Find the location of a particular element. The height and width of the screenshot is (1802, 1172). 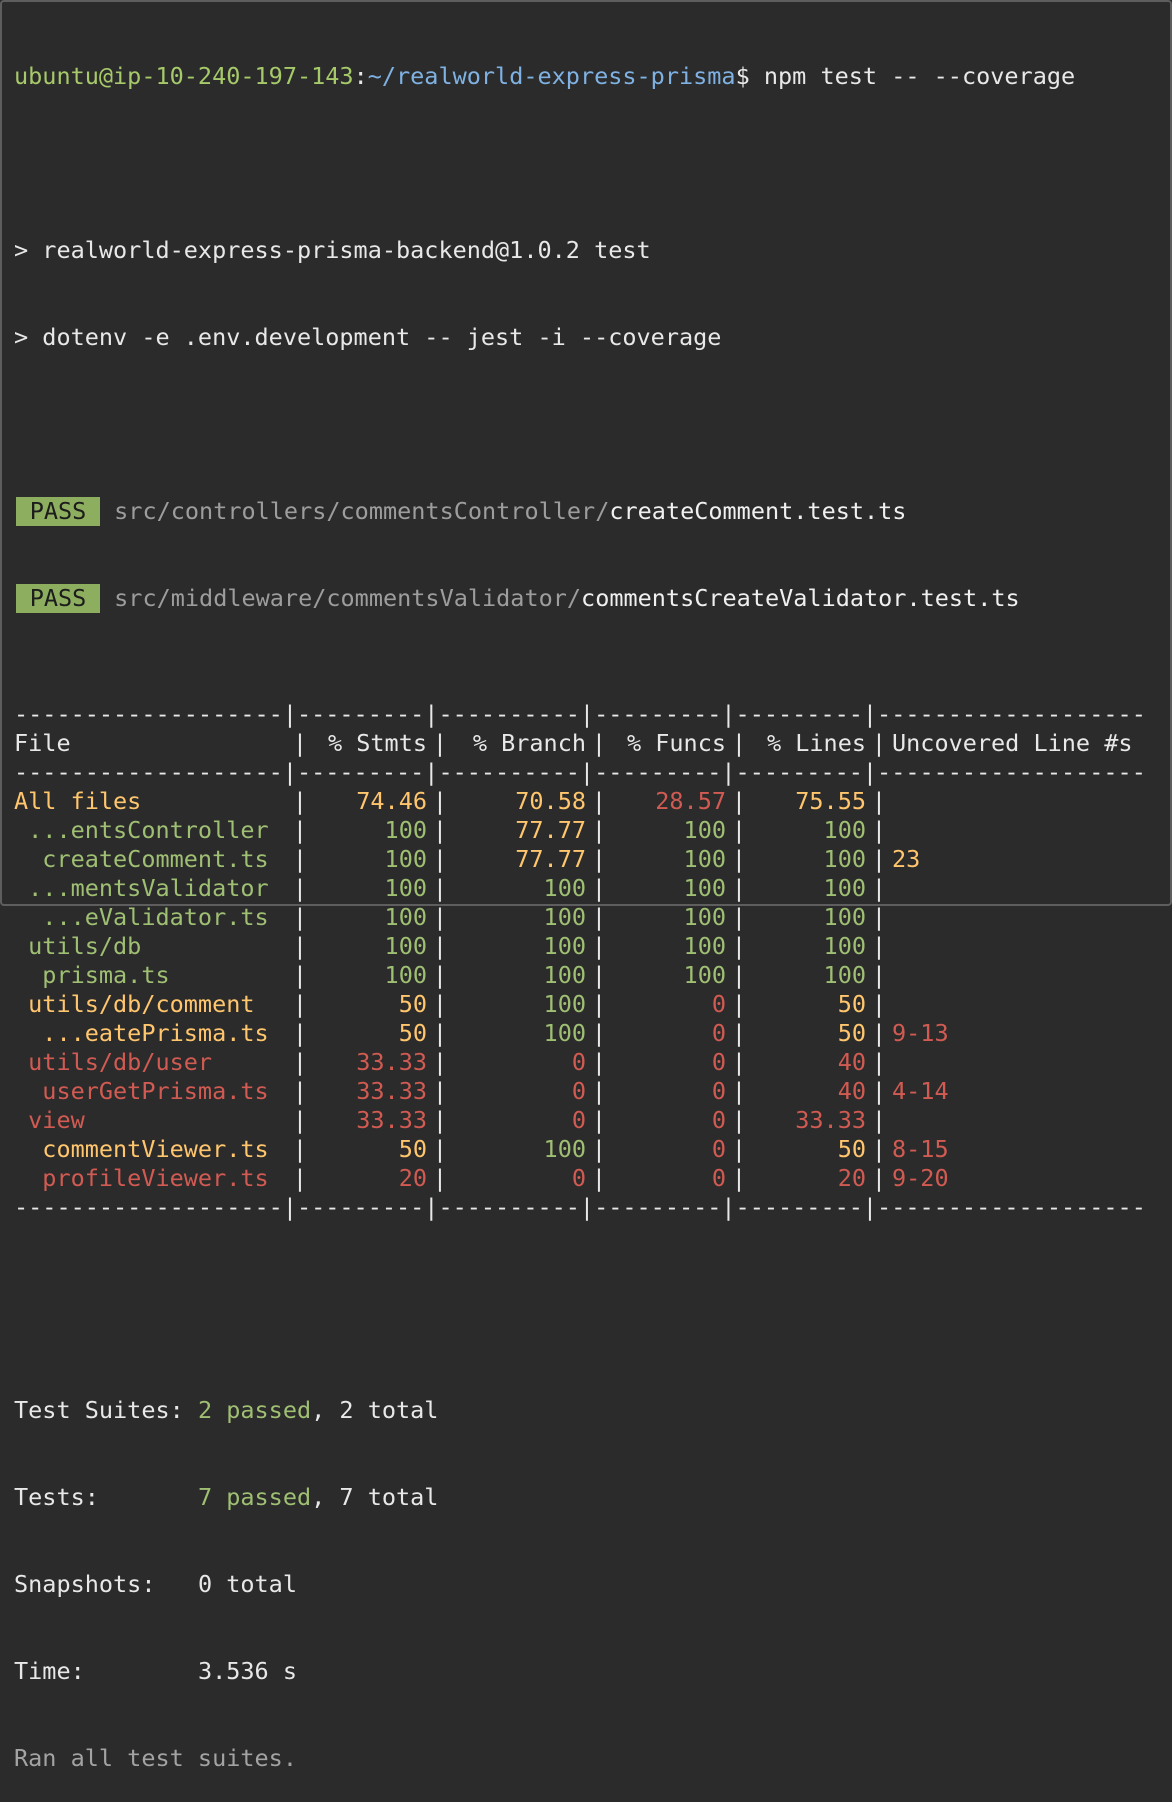

cell-file: userGetPrisma.ts is located at coordinates (141, 1091).